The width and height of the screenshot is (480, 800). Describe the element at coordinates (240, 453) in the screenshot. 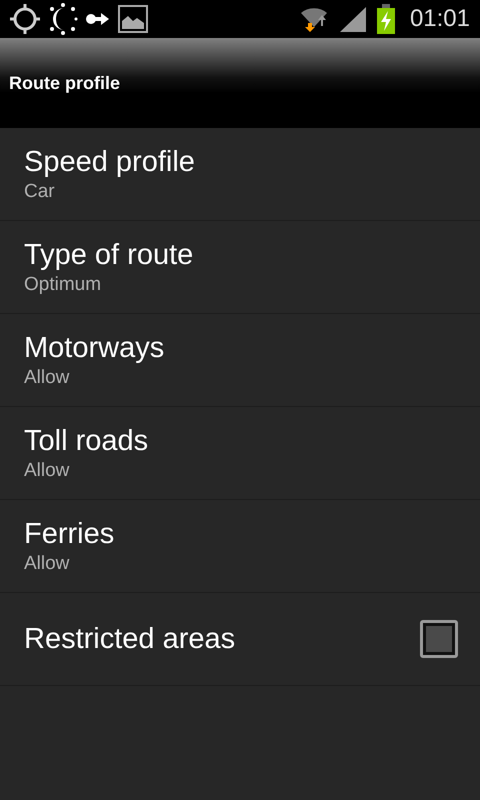

I see `settings-item: Toll roads Allow` at that location.